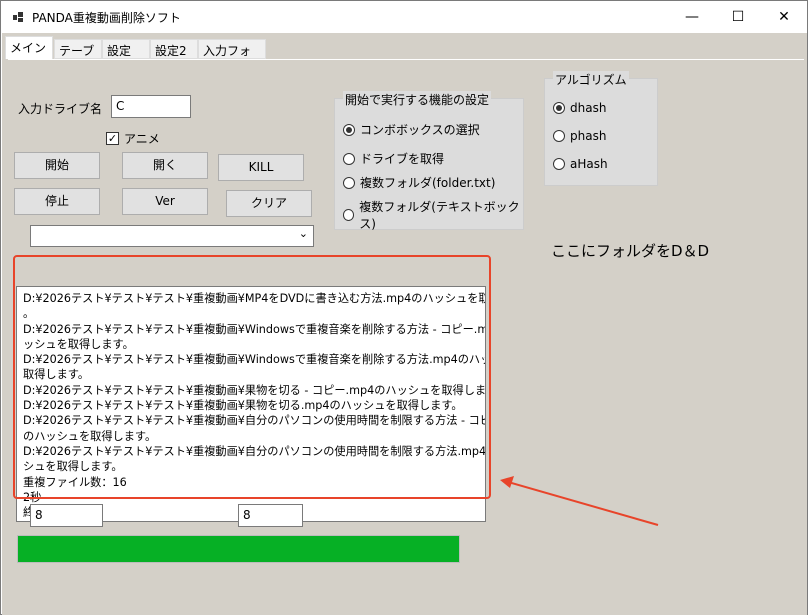  I want to click on drive-input: C, so click(151, 106).